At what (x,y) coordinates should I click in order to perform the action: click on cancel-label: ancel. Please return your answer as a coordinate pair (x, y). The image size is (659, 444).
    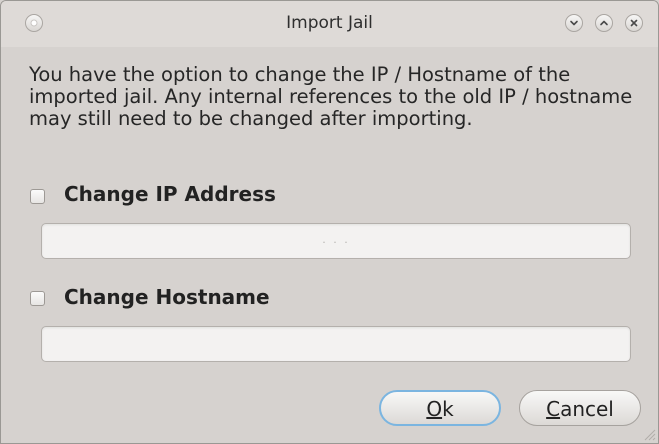
    Looking at the image, I should click on (587, 409).